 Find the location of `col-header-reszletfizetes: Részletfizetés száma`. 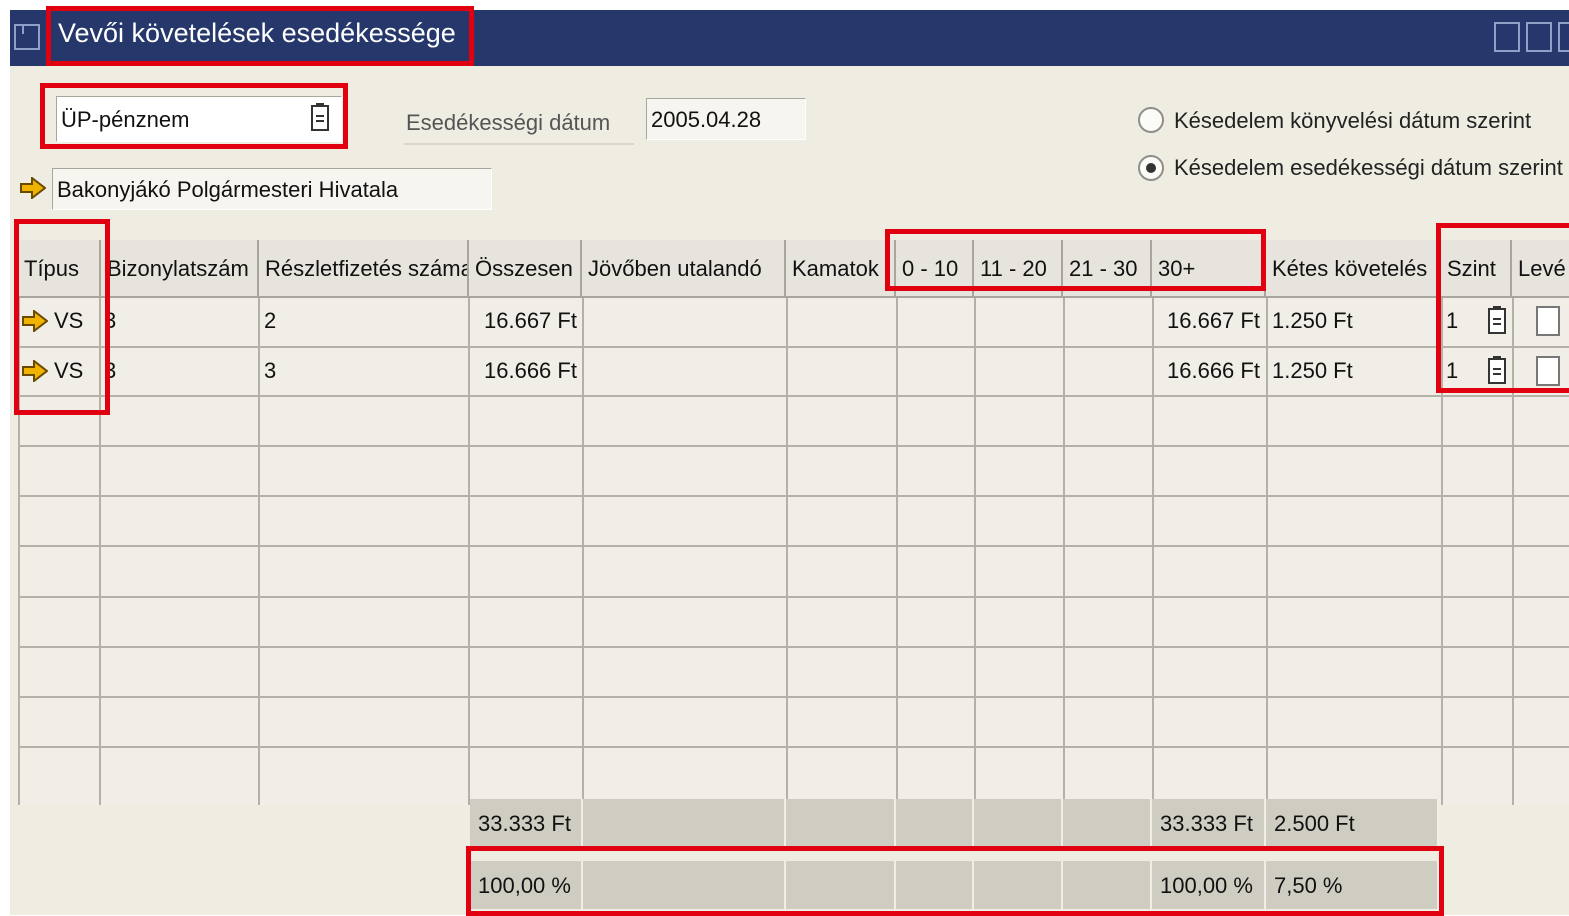

col-header-reszletfizetes: Részletfizetés száma is located at coordinates (364, 269).